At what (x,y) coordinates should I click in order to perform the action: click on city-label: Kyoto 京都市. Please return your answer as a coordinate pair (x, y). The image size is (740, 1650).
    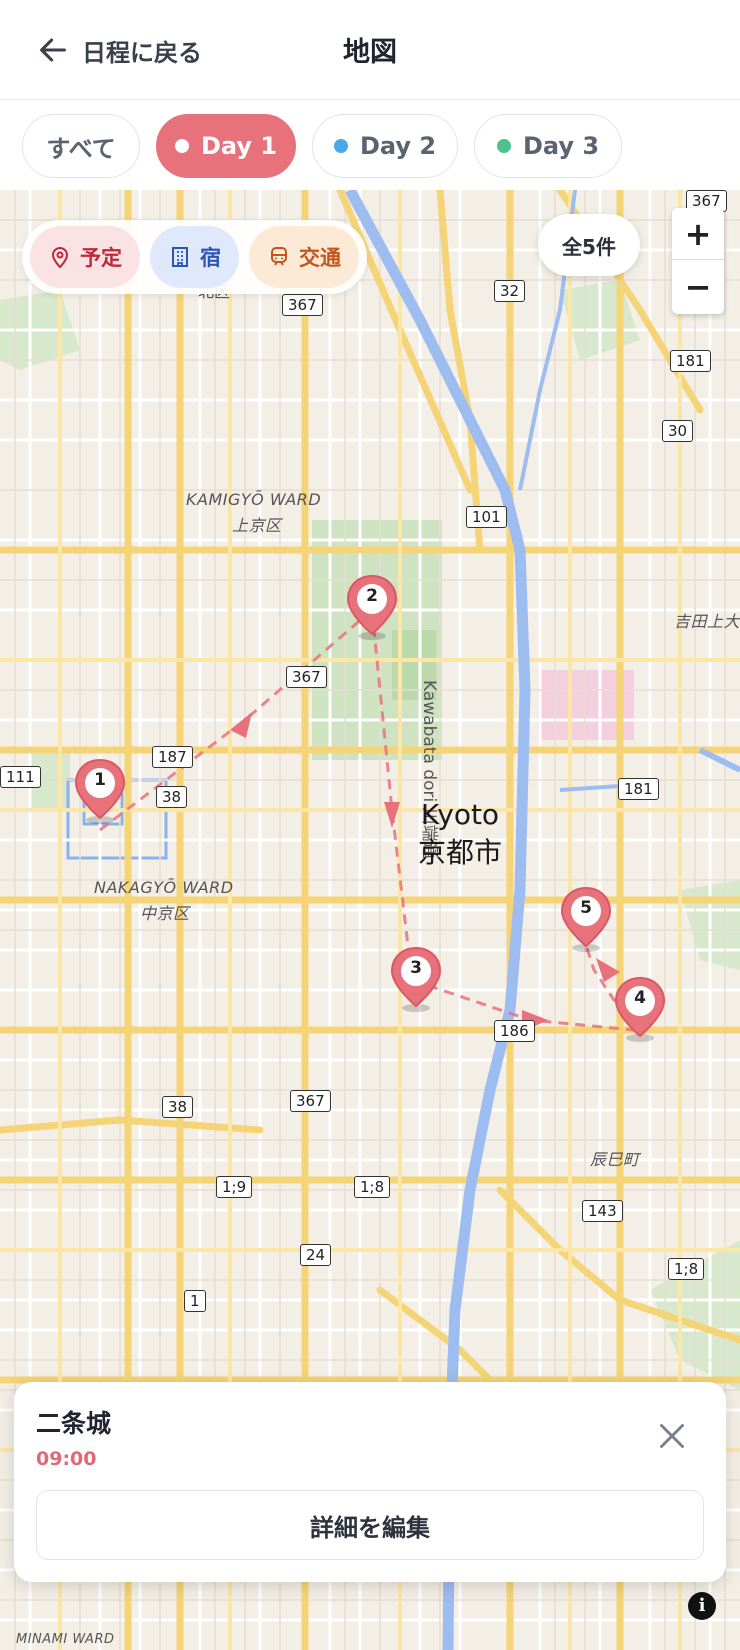
    Looking at the image, I should click on (460, 834).